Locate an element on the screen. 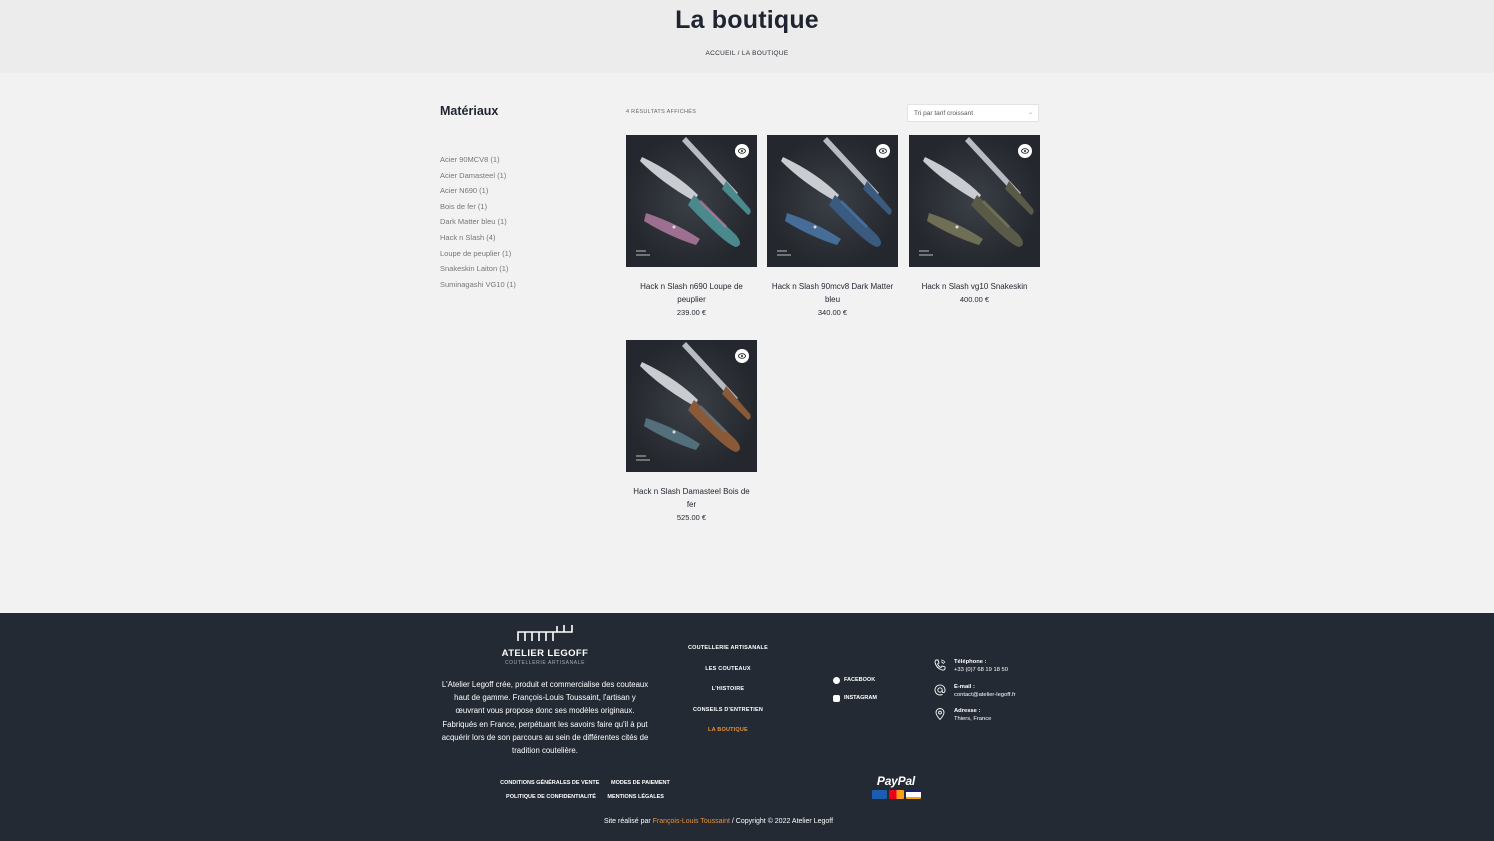  filter-item: Hack n Slash (4) is located at coordinates (525, 241).